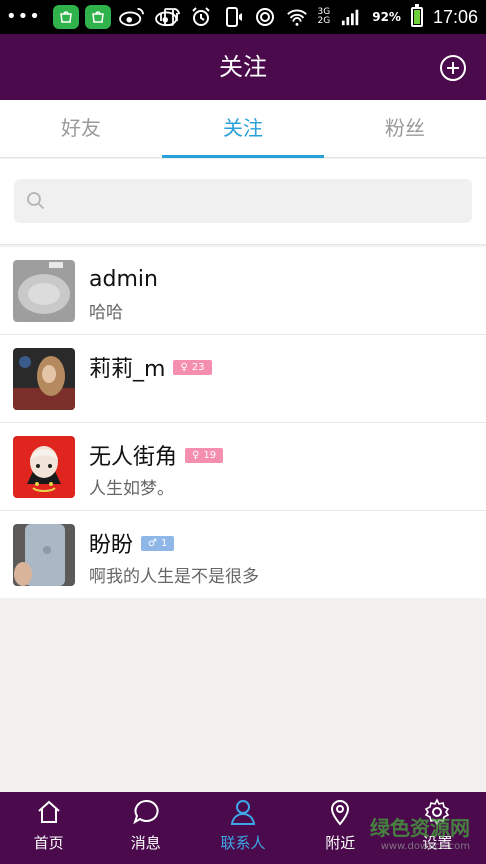  Describe the element at coordinates (425, 846) in the screenshot. I see `watermark-url: www.downcc.com` at that location.